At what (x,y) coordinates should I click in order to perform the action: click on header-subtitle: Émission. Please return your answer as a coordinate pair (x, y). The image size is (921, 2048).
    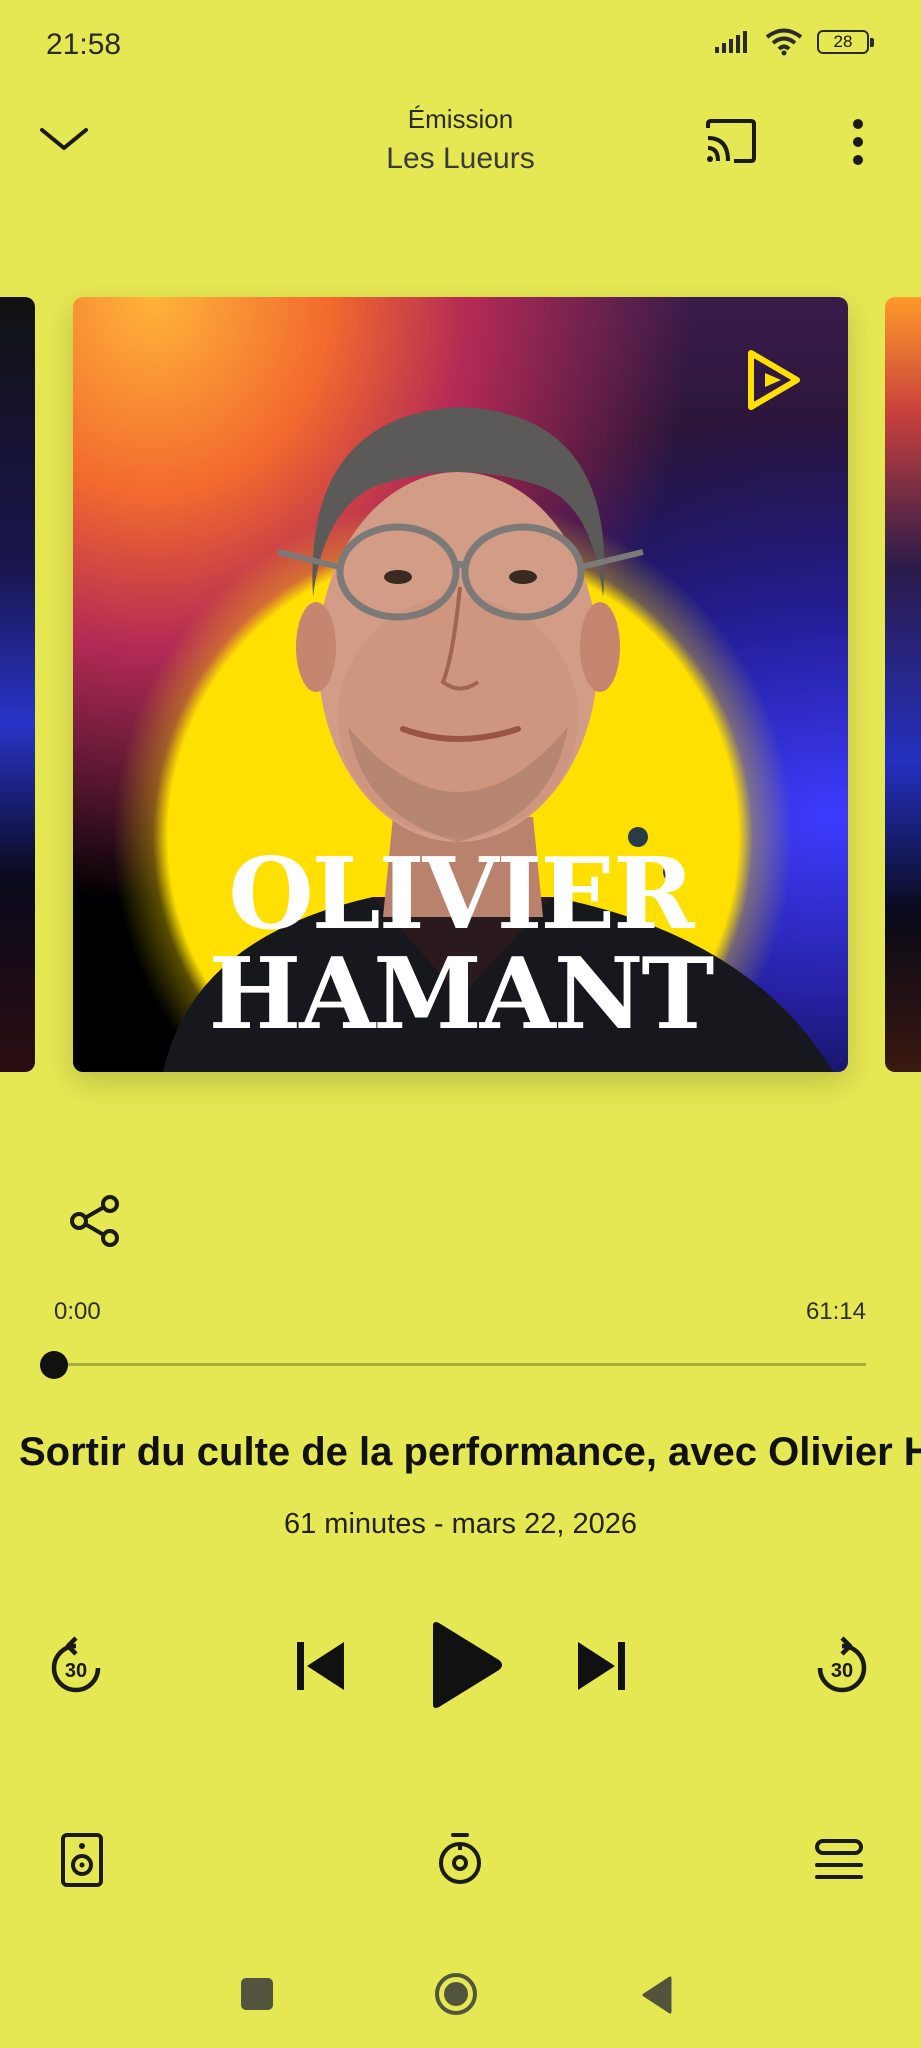
    Looking at the image, I should click on (460, 119).